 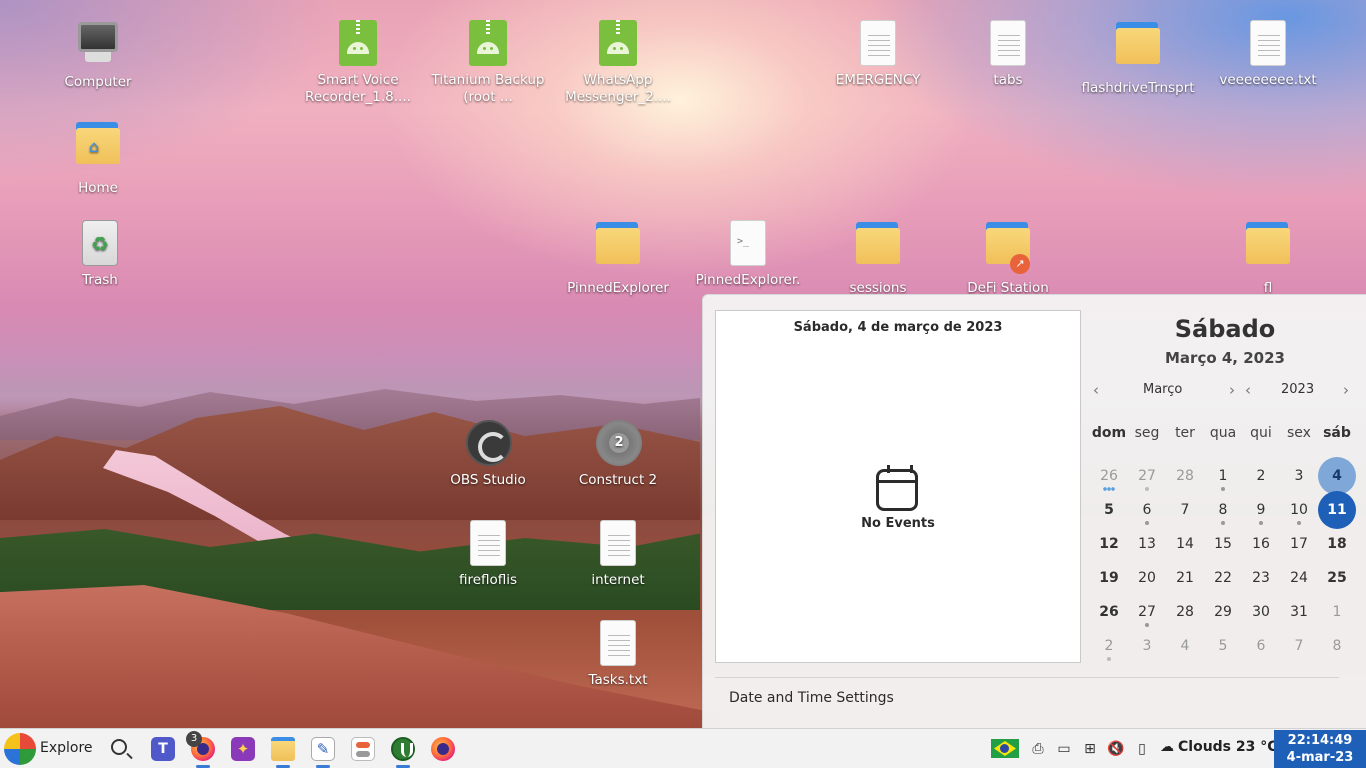 What do you see at coordinates (66, 748) in the screenshot?
I see `explore-button: Explore` at bounding box center [66, 748].